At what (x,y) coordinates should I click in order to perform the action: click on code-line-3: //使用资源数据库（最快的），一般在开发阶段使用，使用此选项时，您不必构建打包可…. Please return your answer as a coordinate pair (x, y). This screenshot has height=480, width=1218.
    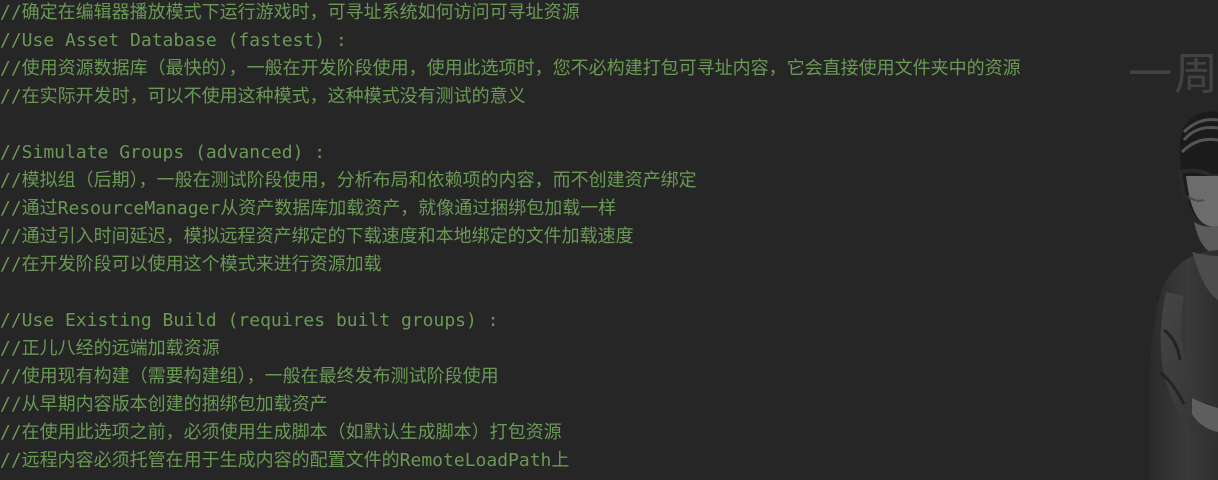
    Looking at the image, I should click on (609, 69).